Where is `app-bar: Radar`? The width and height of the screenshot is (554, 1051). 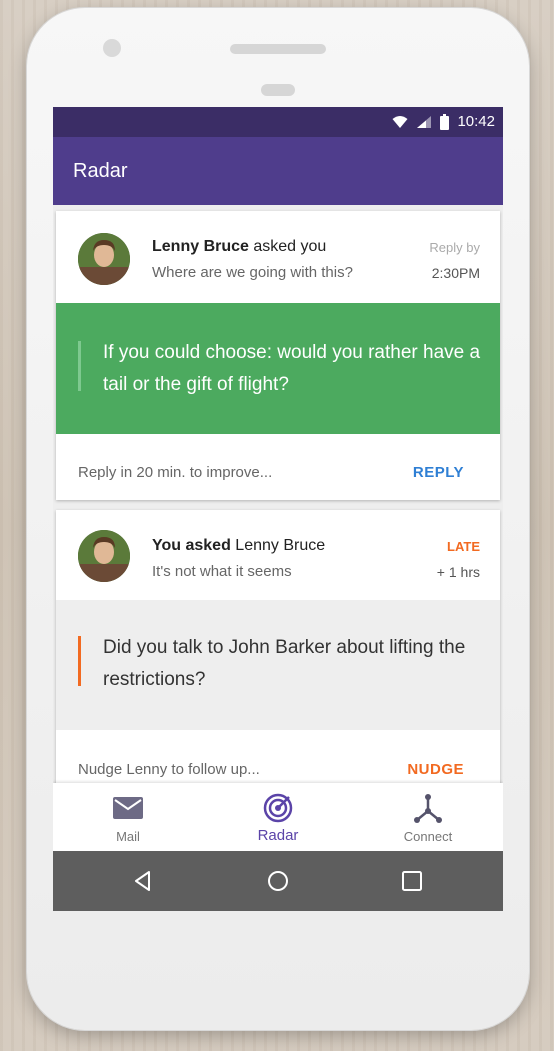
app-bar: Radar is located at coordinates (278, 171).